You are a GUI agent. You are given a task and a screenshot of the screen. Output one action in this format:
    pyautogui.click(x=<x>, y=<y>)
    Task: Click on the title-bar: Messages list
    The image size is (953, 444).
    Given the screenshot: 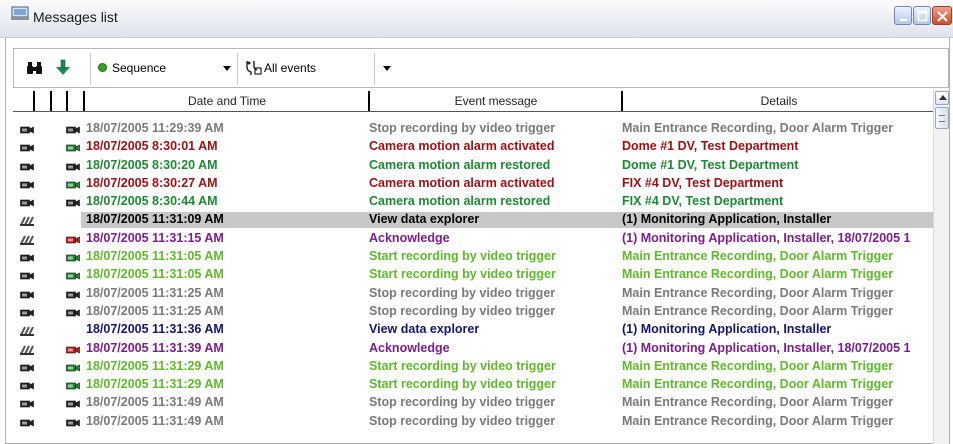 What is the action you would take?
    pyautogui.click(x=476, y=19)
    